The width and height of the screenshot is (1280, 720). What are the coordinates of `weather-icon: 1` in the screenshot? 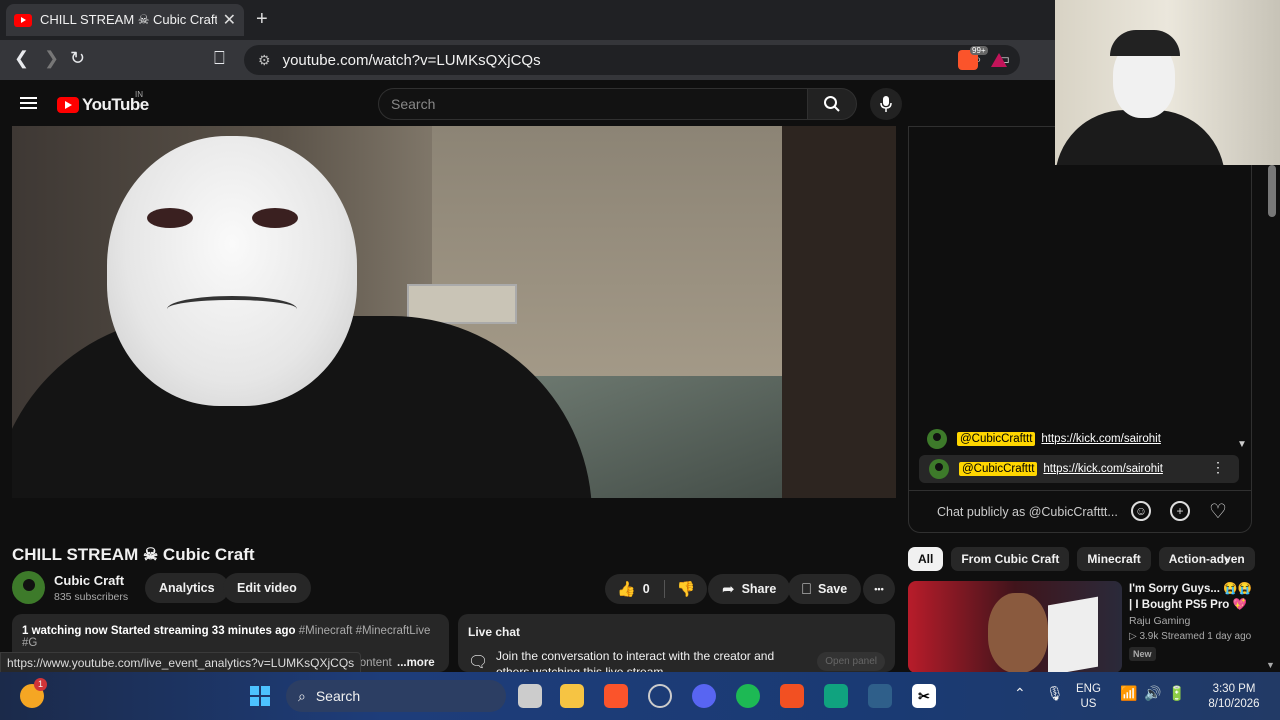 It's located at (33, 693).